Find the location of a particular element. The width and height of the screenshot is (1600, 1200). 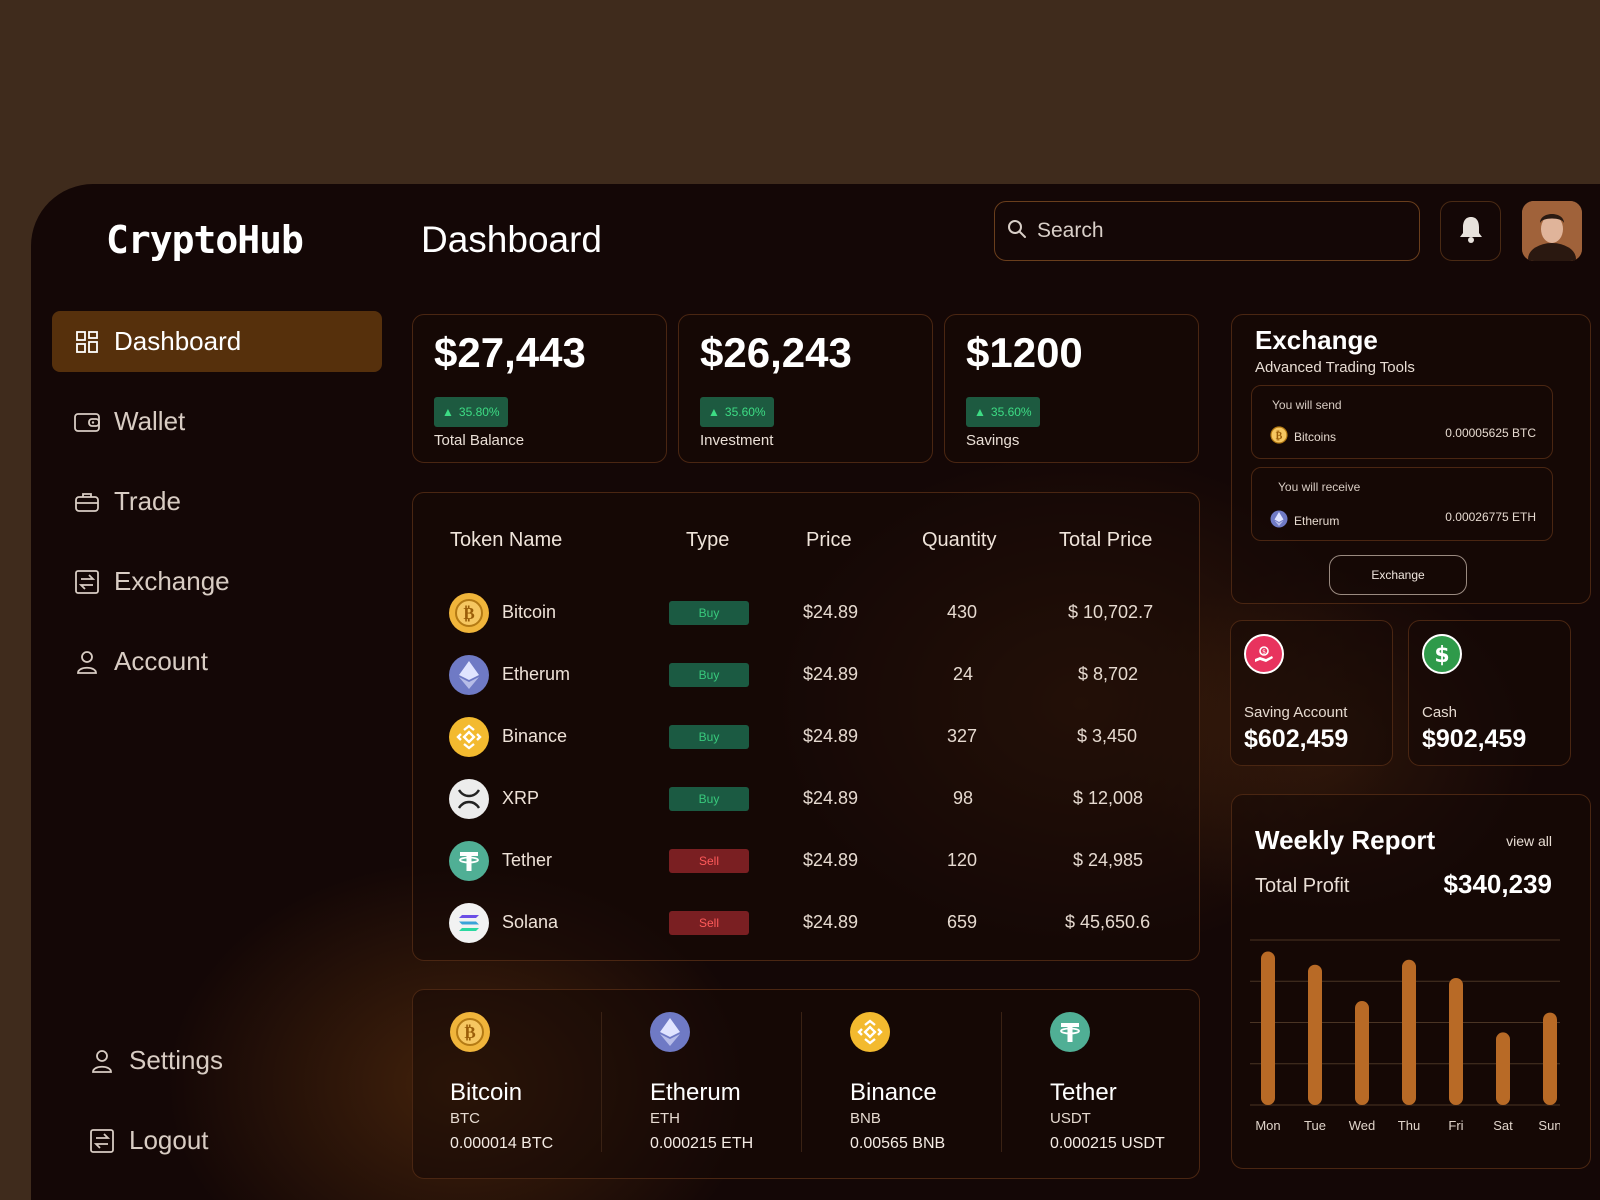

table-row: Solana Sell $24.89 659 $ 45,650.6 is located at coordinates (807, 923).